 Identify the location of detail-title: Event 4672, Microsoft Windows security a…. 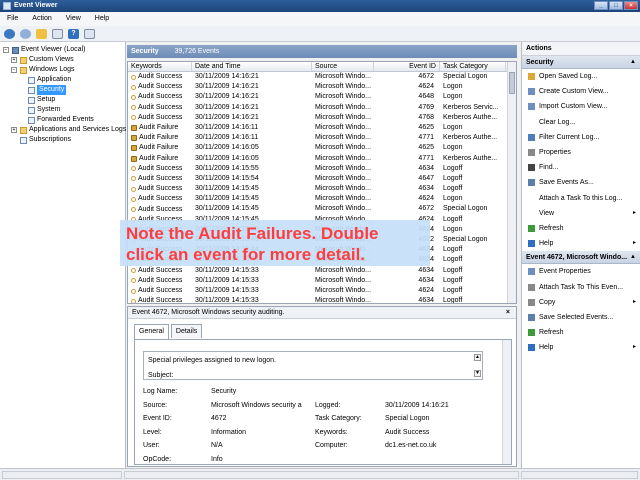
(208, 312).